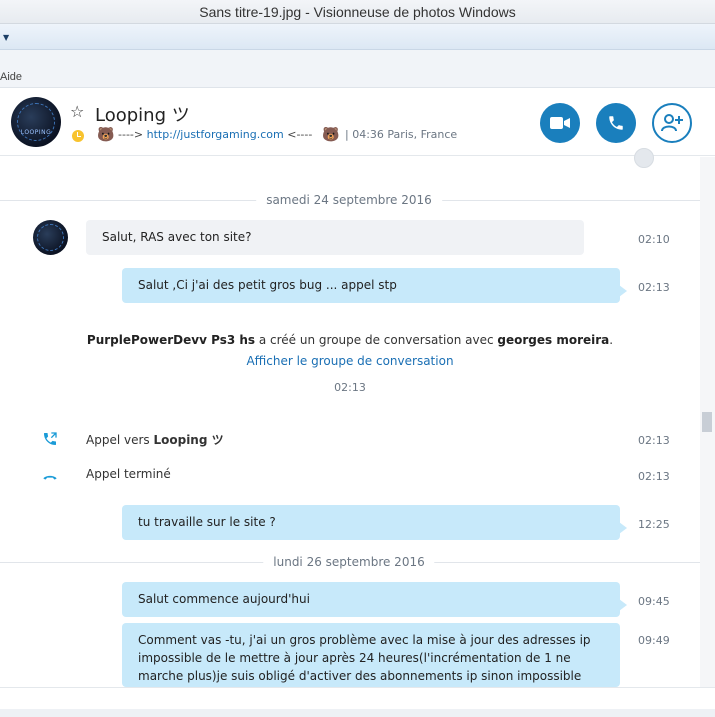 The image size is (715, 717). I want to click on message-time: 12:25, so click(654, 524).